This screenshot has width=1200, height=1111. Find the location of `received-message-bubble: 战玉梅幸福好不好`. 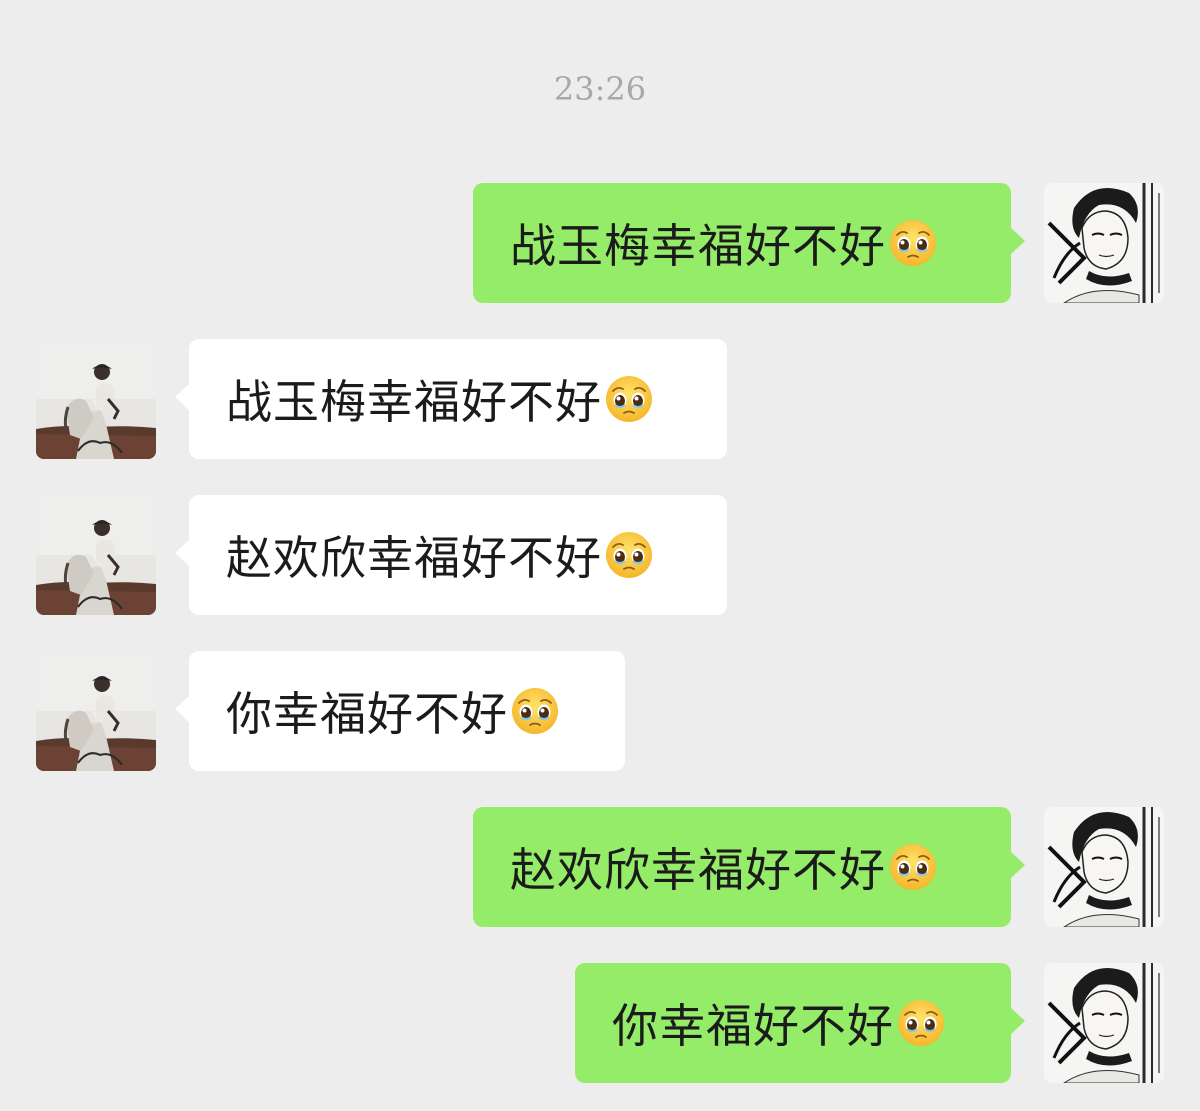

received-message-bubble: 战玉梅幸福好不好 is located at coordinates (451, 399).